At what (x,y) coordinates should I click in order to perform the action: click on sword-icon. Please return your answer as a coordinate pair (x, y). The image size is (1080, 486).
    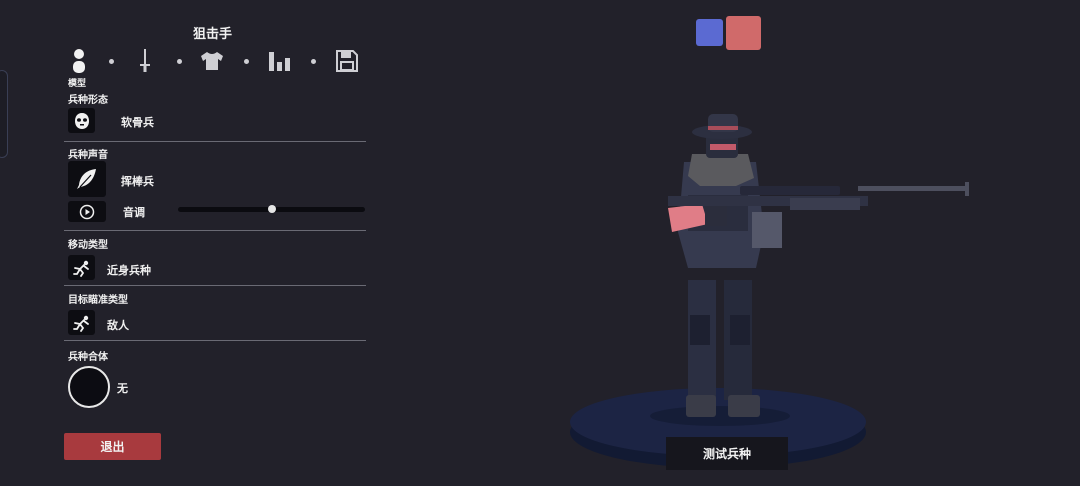
    Looking at the image, I should click on (145, 60).